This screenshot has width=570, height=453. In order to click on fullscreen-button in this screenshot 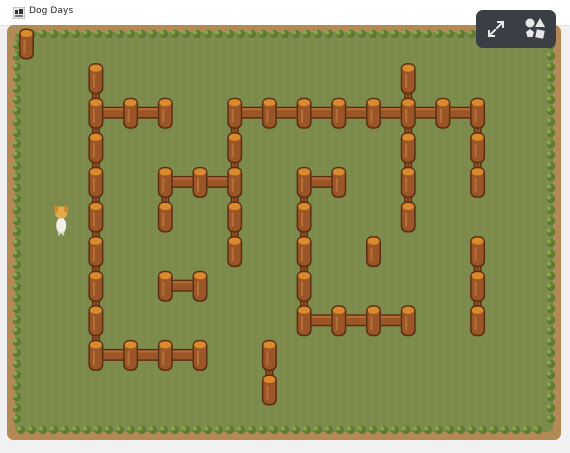, I will do `click(496, 29)`.